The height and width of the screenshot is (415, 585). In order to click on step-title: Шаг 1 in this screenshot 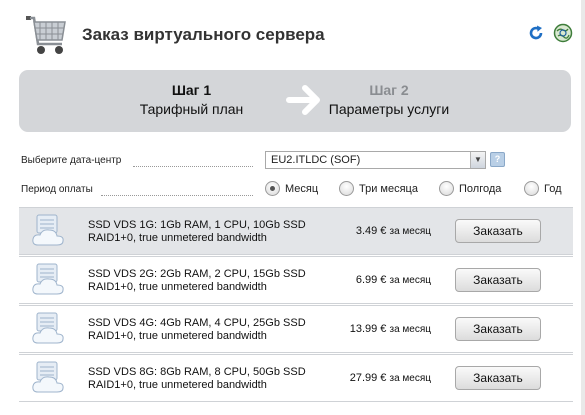, I will do `click(191, 90)`.